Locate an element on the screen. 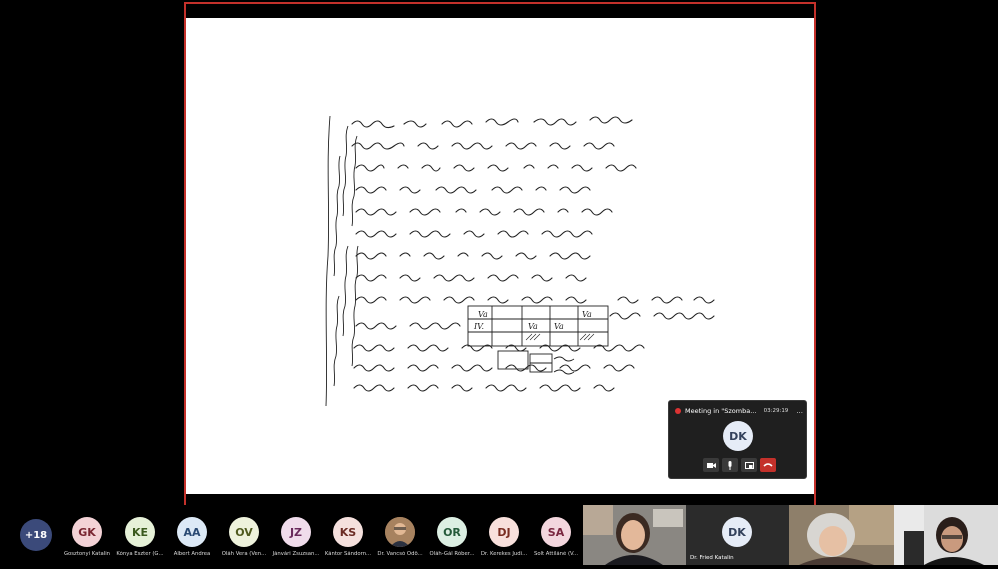  meeting-timer: 03:29:19 is located at coordinates (776, 411).